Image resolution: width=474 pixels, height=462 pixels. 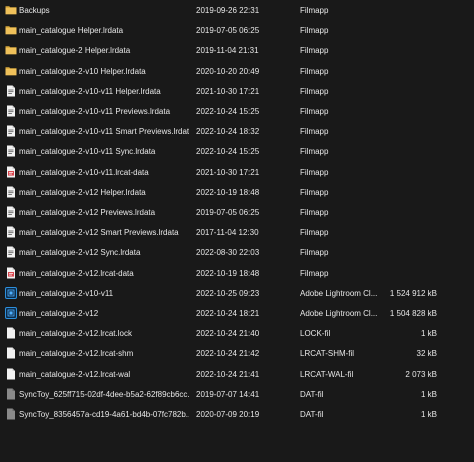 I want to click on file-date-modified: 2022-10-25 09:23, so click(x=228, y=293).